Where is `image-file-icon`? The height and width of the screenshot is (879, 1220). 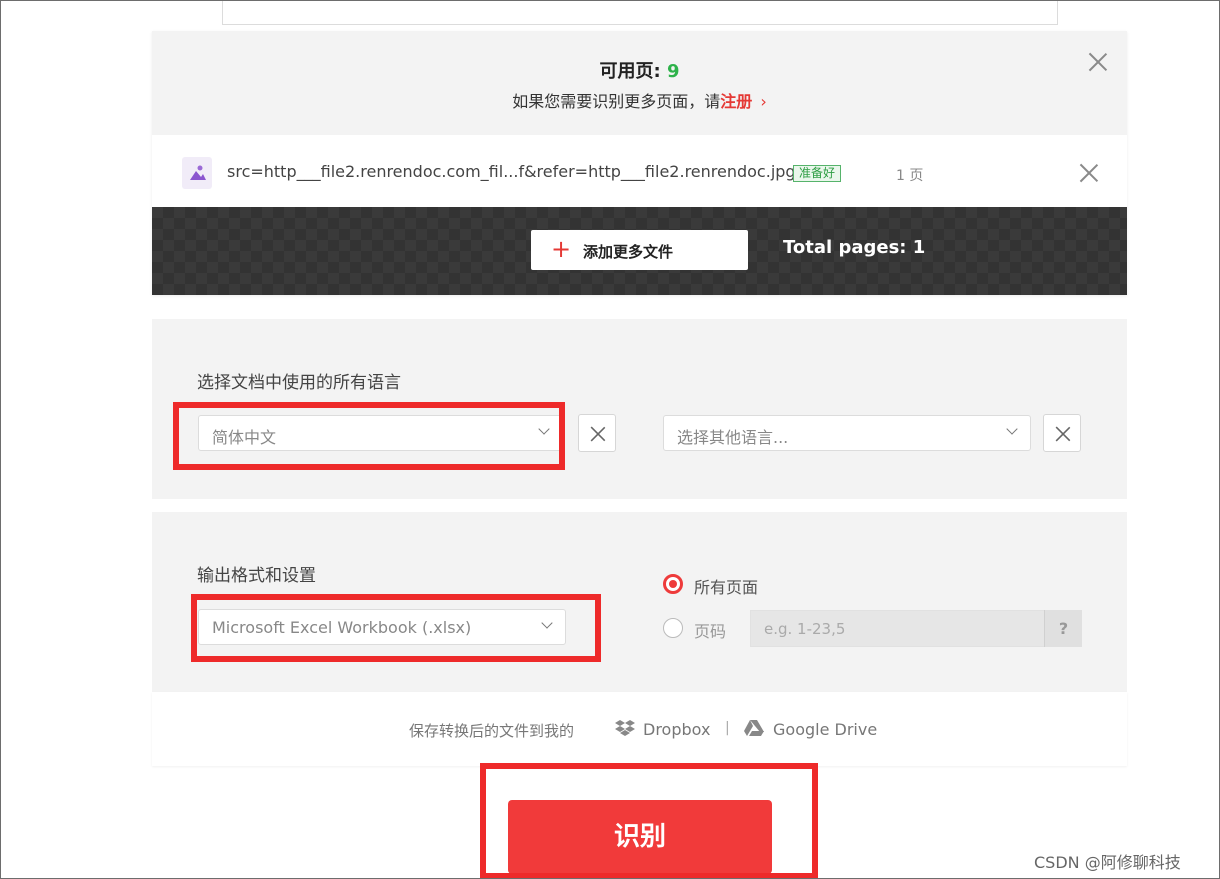
image-file-icon is located at coordinates (197, 173).